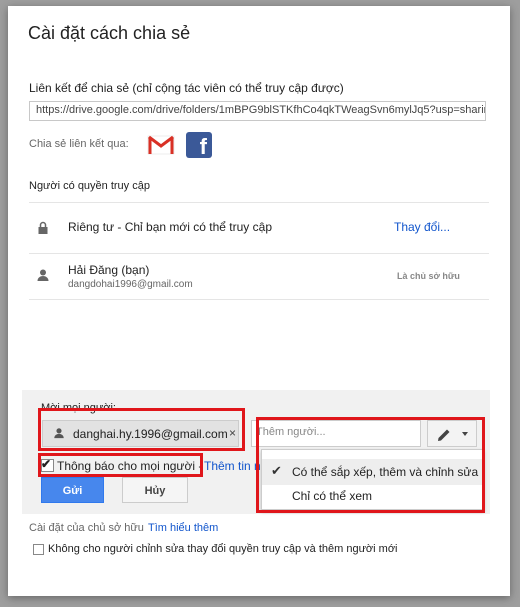  I want to click on menu-item-label: Có thể sắp xếp, thêm và chỉnh sửa, so click(385, 472).